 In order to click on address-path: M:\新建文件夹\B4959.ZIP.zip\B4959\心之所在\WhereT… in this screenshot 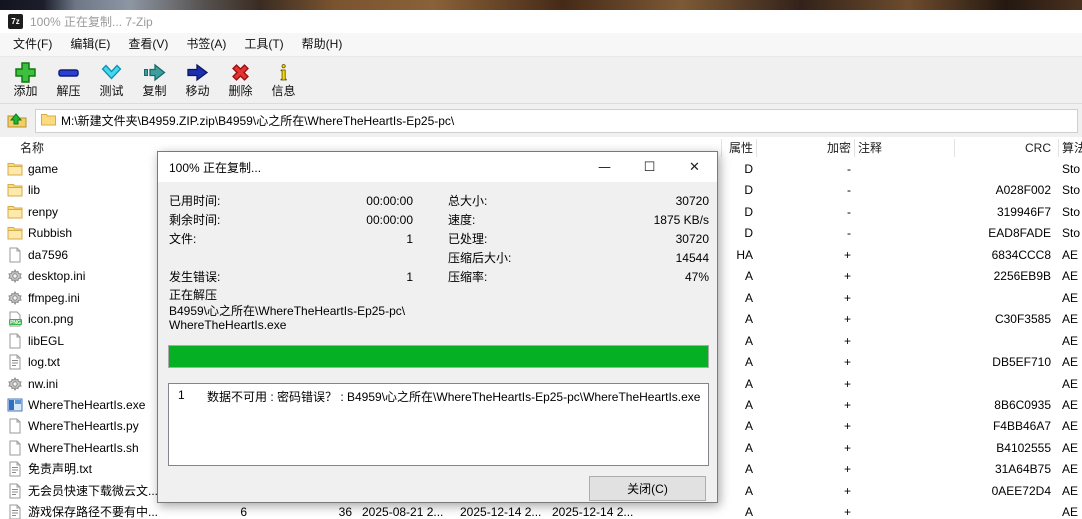, I will do `click(258, 121)`.